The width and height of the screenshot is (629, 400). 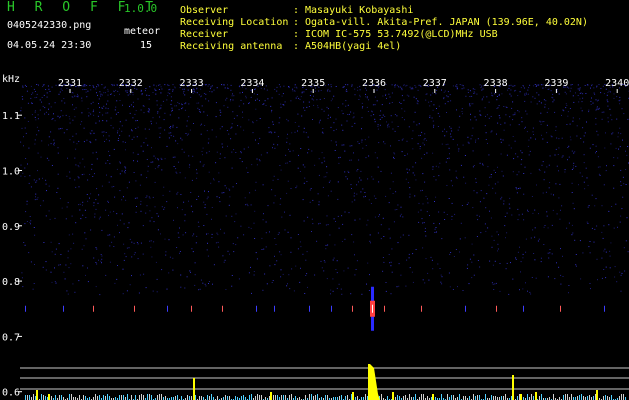 What do you see at coordinates (556, 83) in the screenshot?
I see `x-tick-label: 2339` at bounding box center [556, 83].